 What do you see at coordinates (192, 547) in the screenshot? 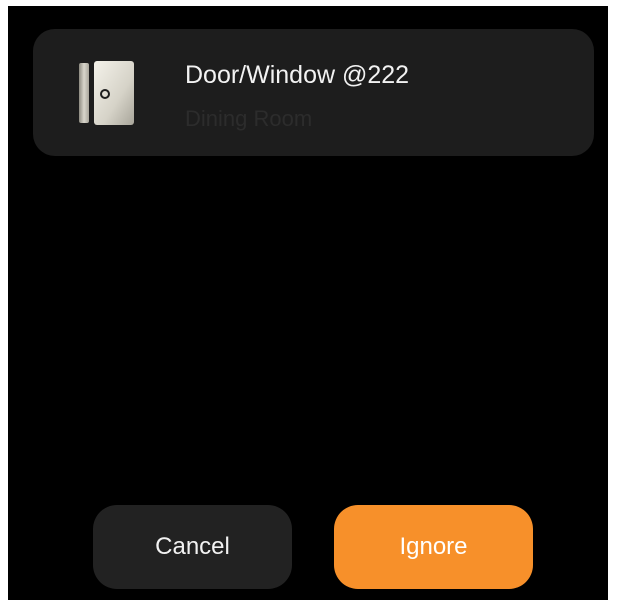
I see `cancel-button: Cancel` at bounding box center [192, 547].